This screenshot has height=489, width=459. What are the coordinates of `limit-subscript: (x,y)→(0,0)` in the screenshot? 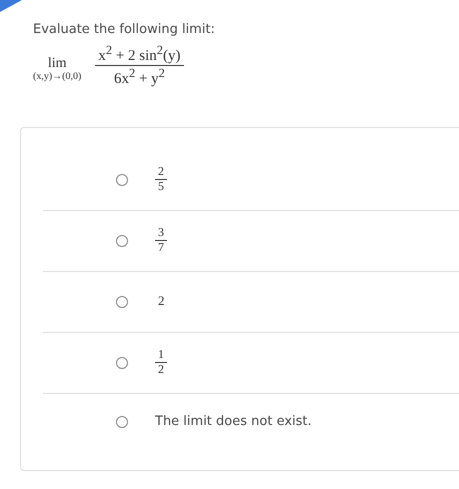 It's located at (57, 76).